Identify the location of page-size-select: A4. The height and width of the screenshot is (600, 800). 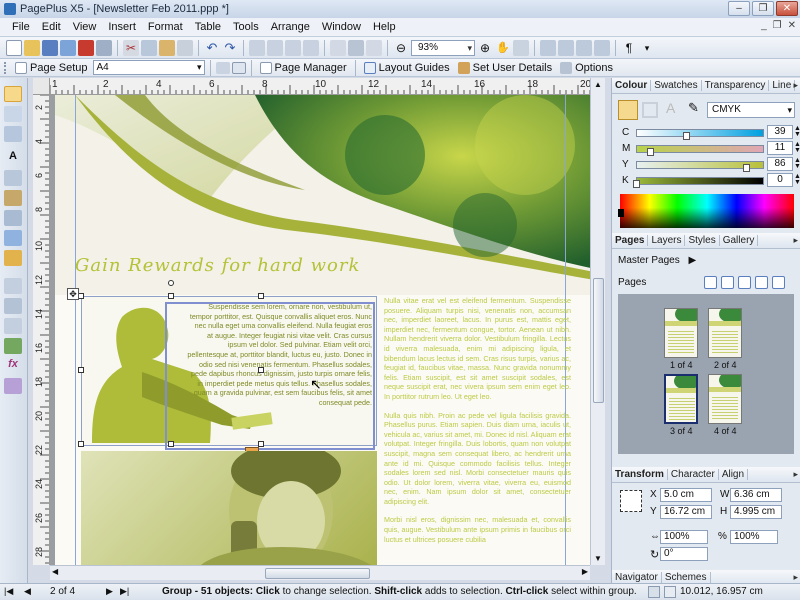
(148, 67).